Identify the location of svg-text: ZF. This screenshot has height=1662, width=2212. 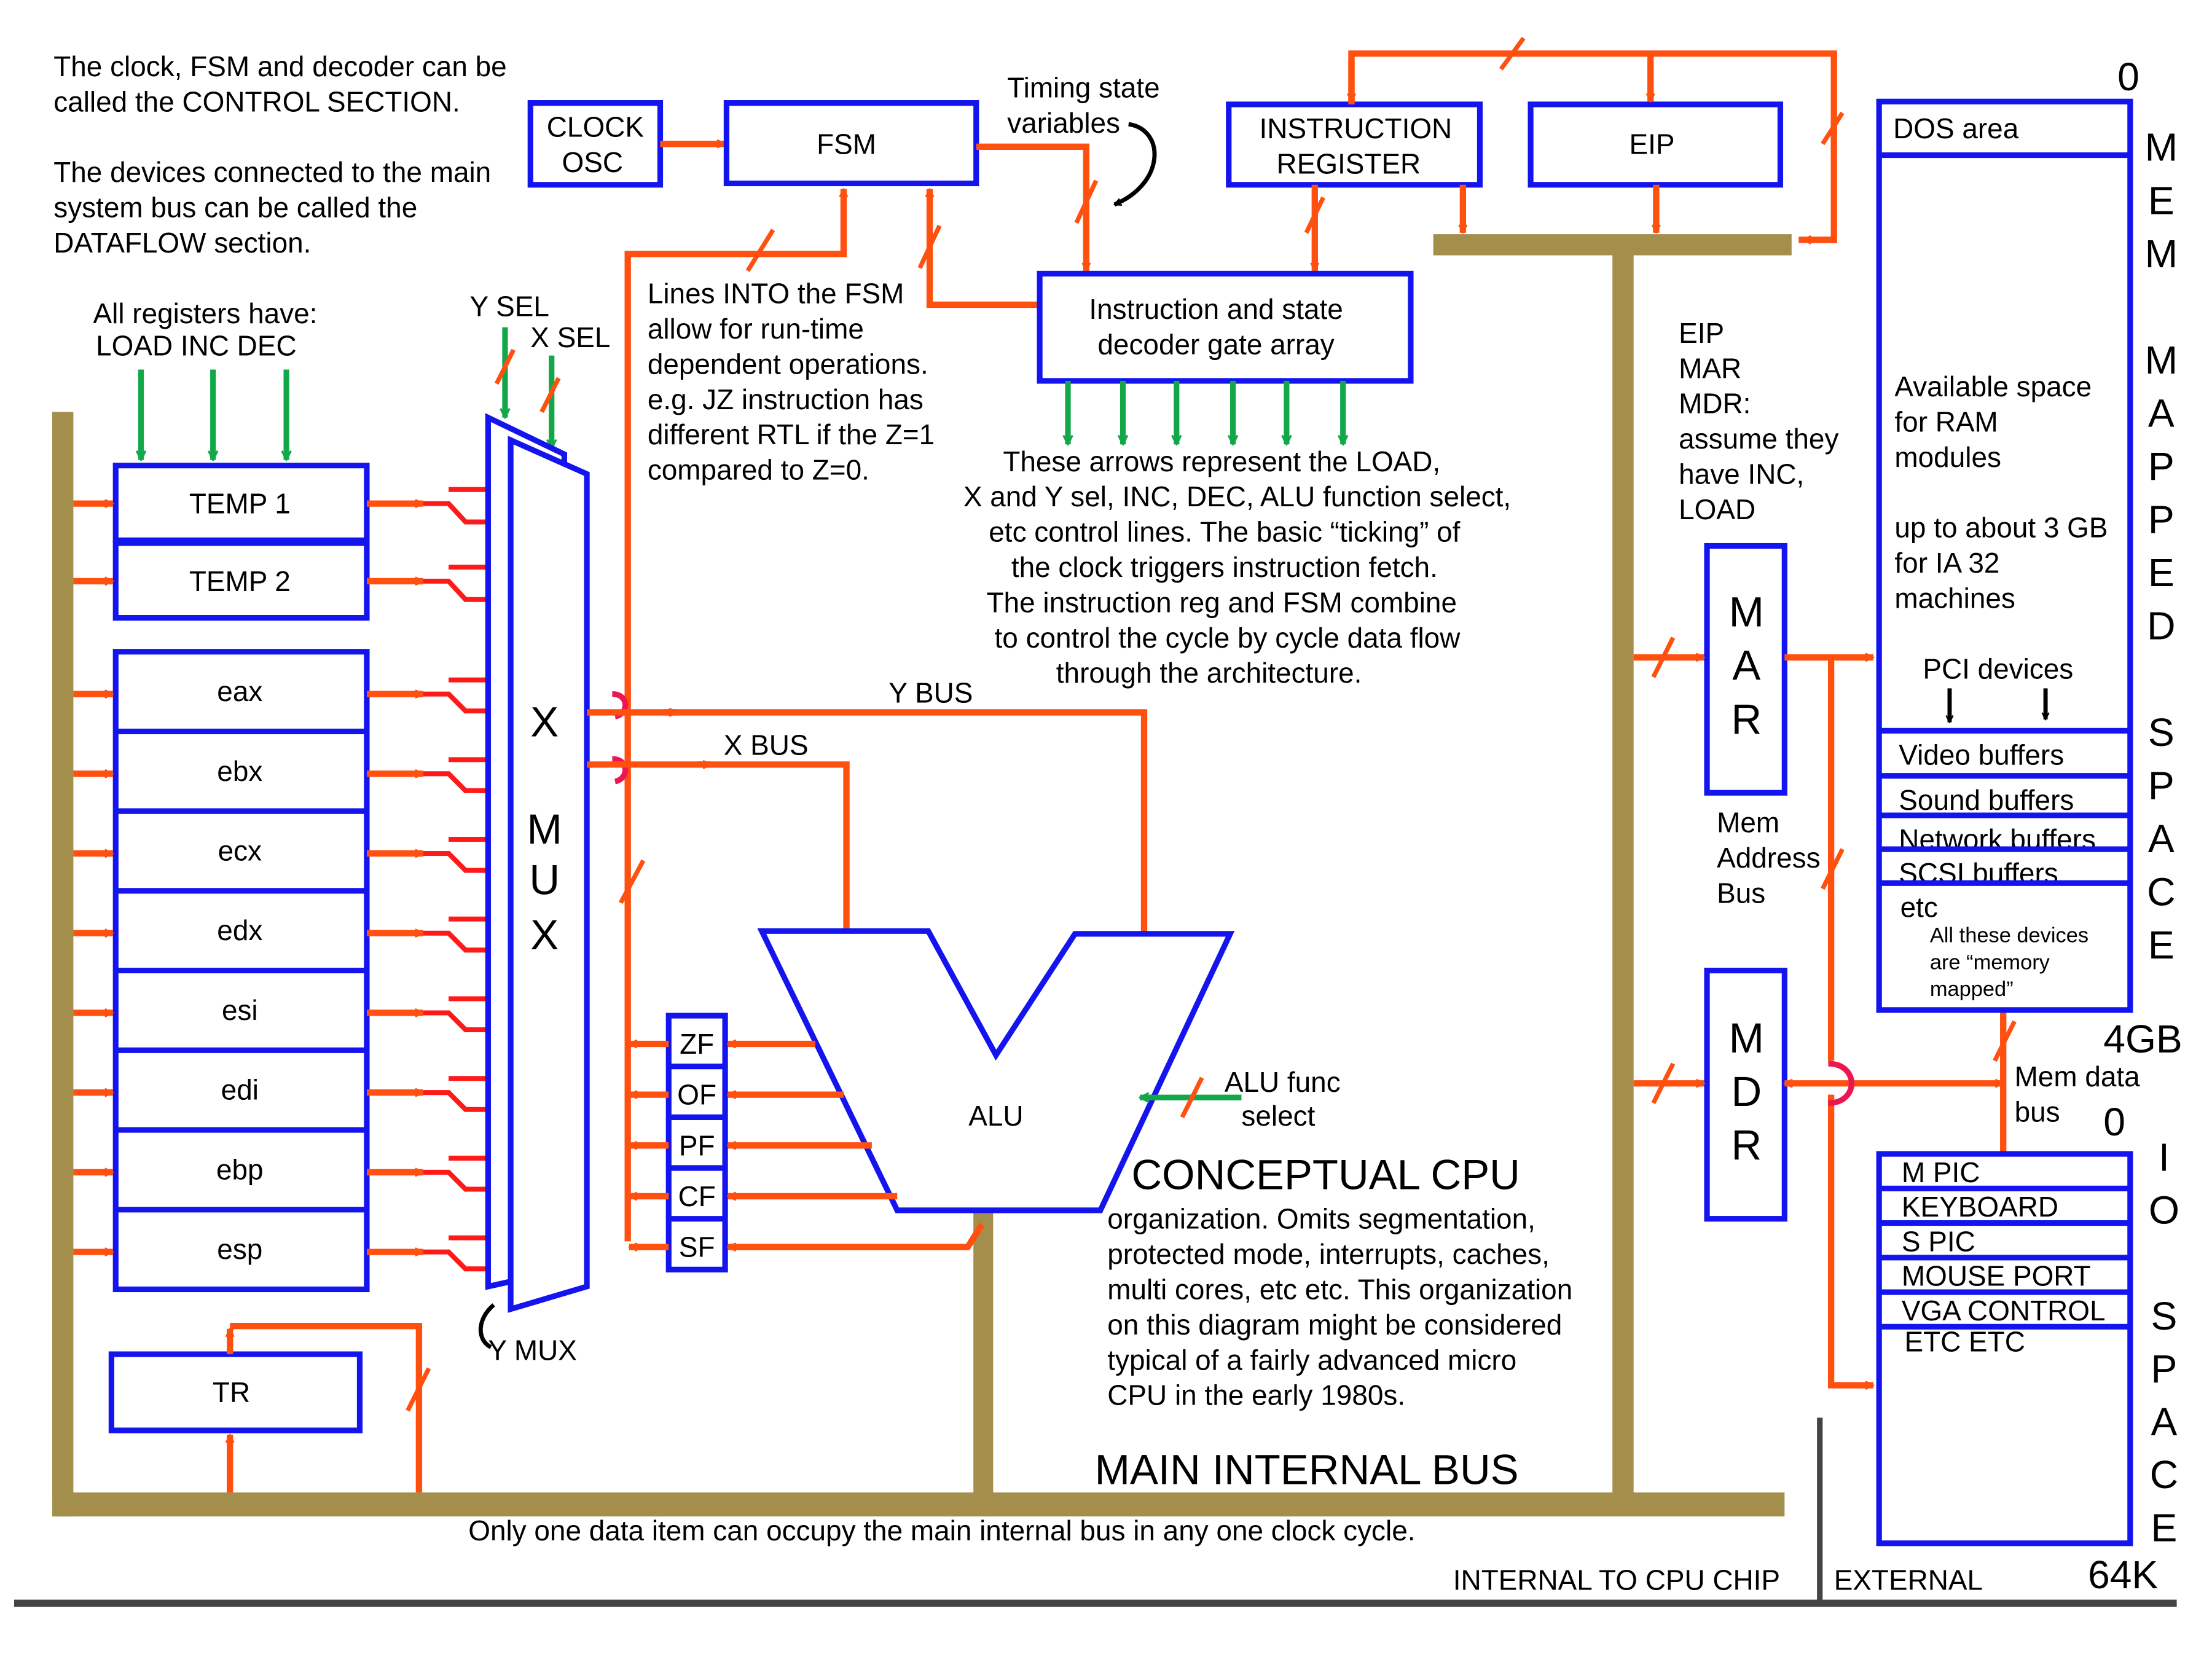
(697, 1044).